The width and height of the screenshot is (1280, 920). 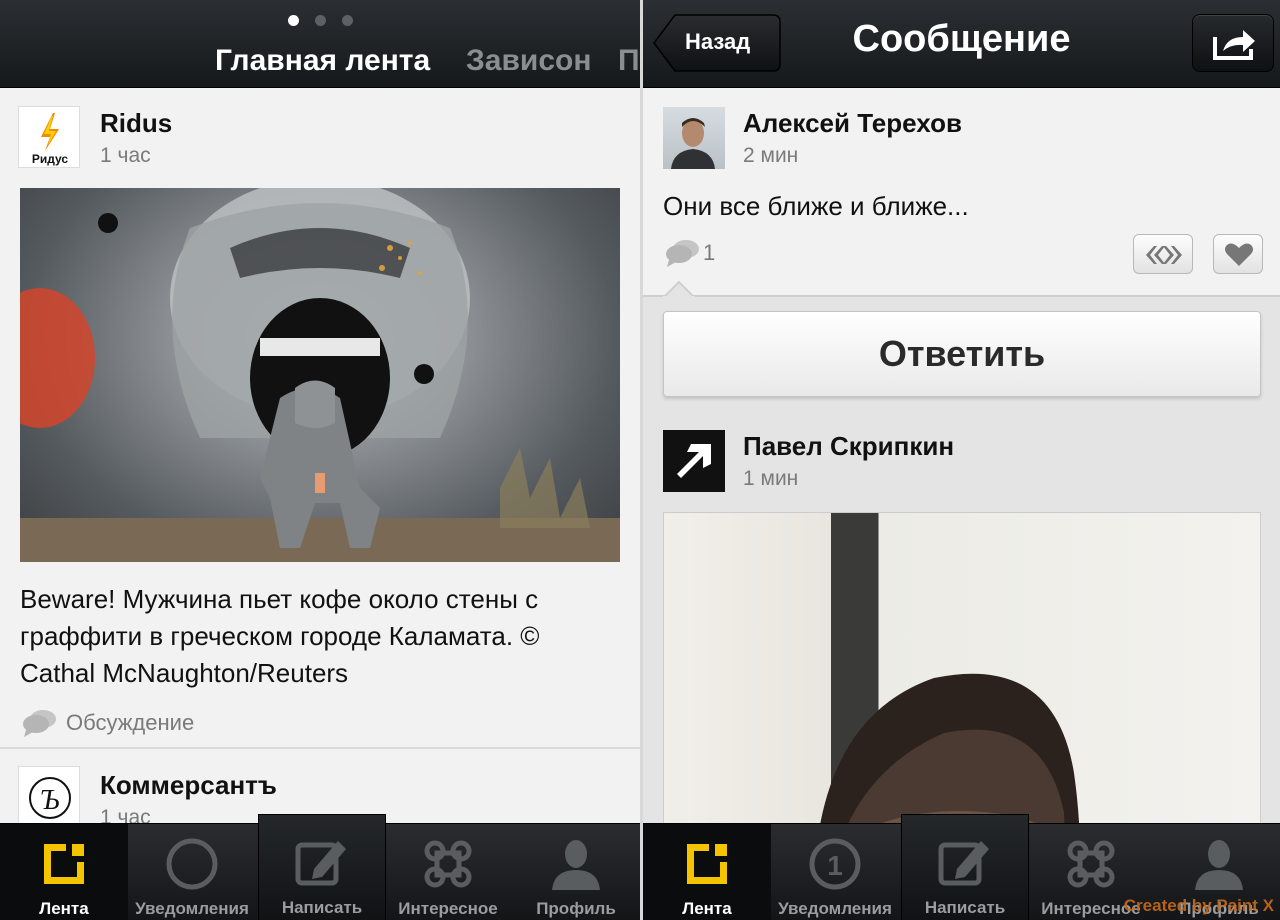 What do you see at coordinates (448, 908) in the screenshot?
I see `tab-interesting-label: Интересное` at bounding box center [448, 908].